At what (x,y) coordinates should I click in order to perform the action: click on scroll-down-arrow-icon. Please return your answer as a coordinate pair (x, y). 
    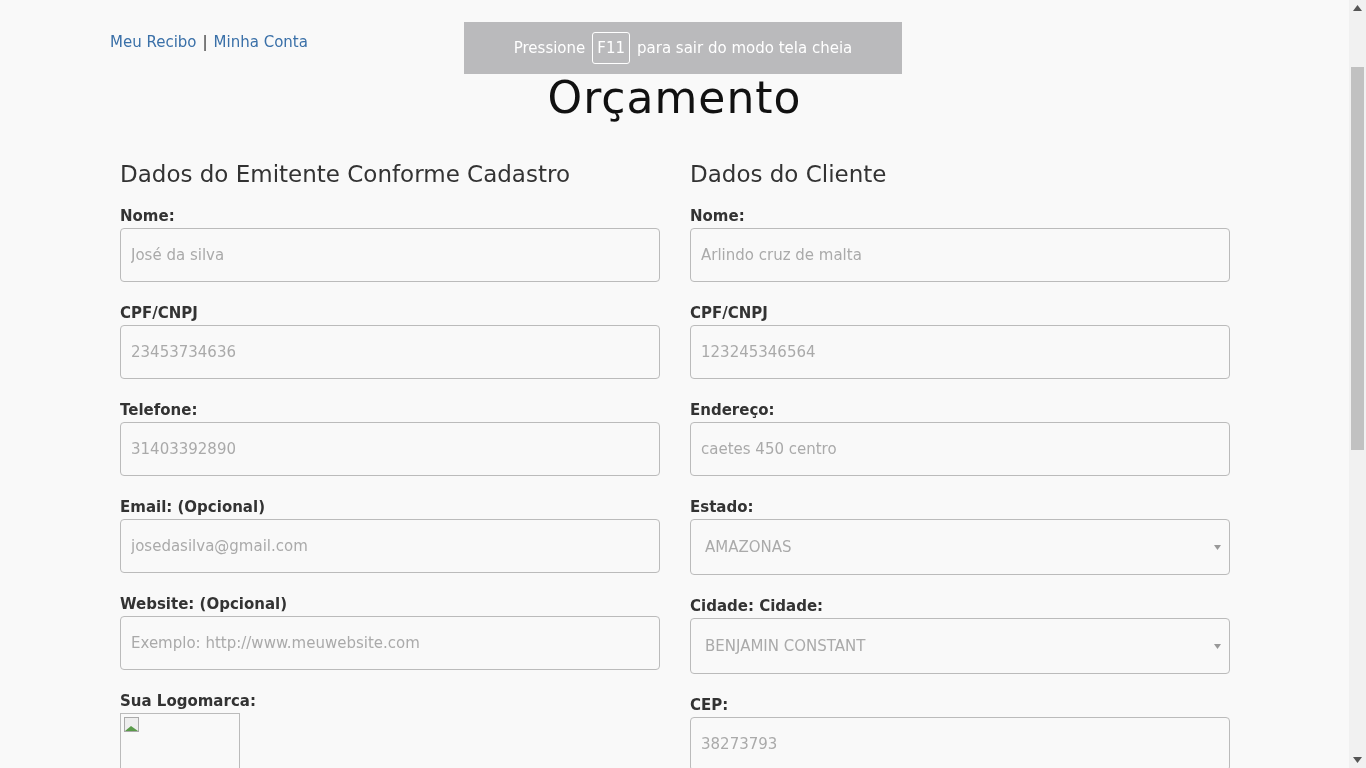
    Looking at the image, I should click on (1357, 760).